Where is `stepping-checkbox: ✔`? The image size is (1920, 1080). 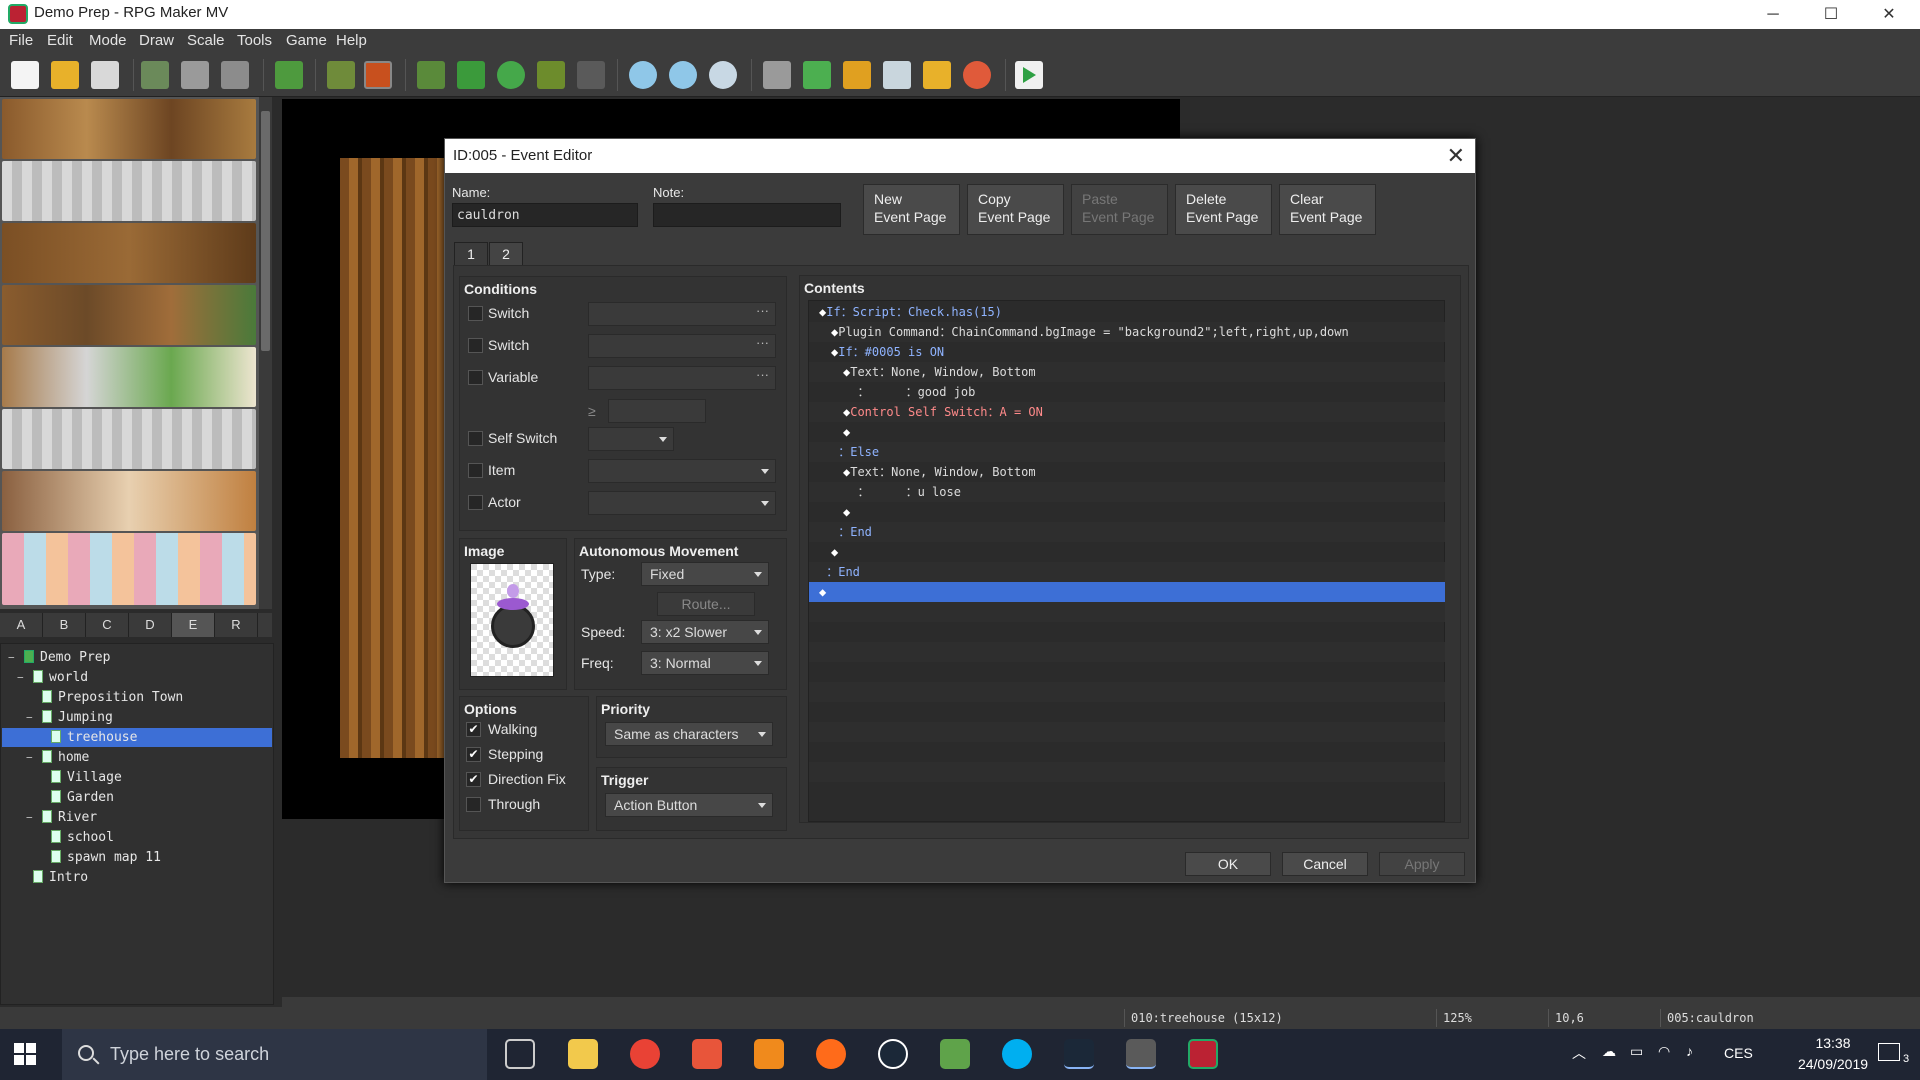
stepping-checkbox: ✔ is located at coordinates (473, 754).